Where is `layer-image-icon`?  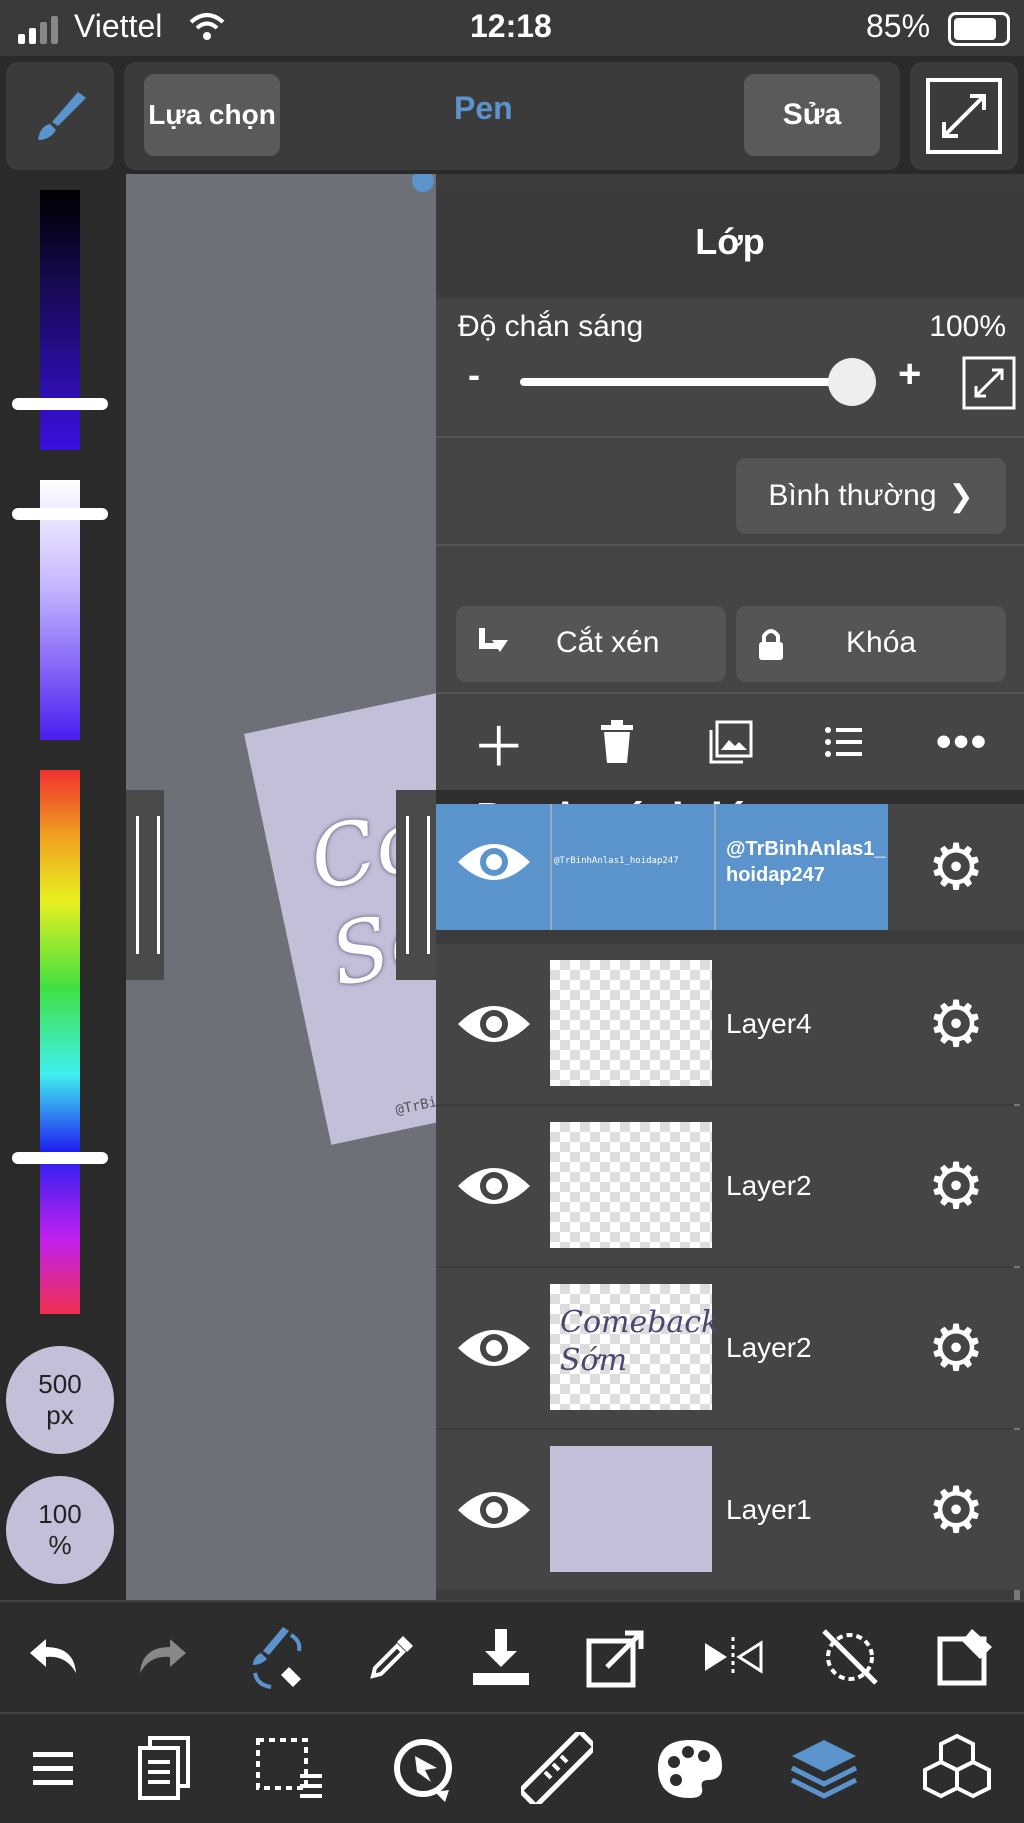 layer-image-icon is located at coordinates (731, 742).